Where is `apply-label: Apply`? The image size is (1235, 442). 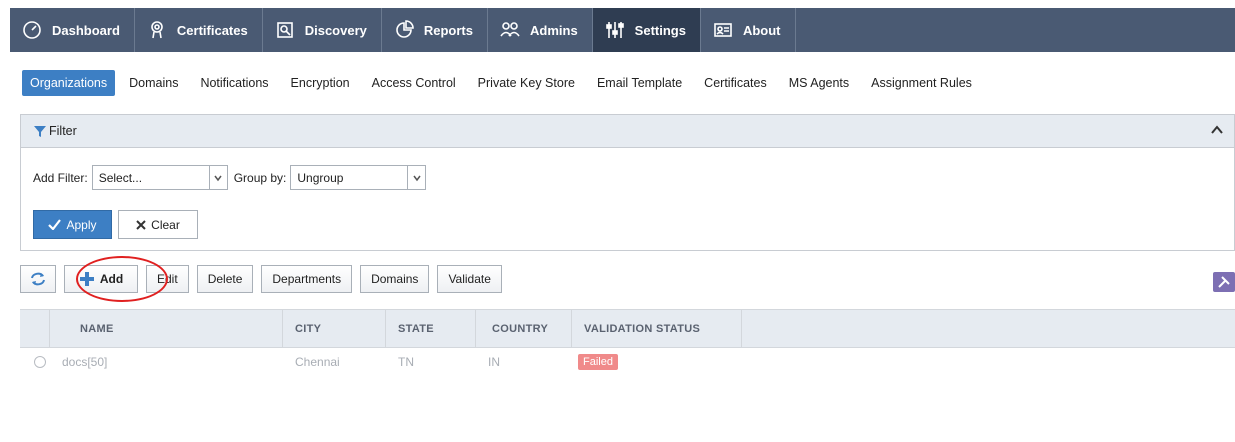
apply-label: Apply is located at coordinates (81, 224).